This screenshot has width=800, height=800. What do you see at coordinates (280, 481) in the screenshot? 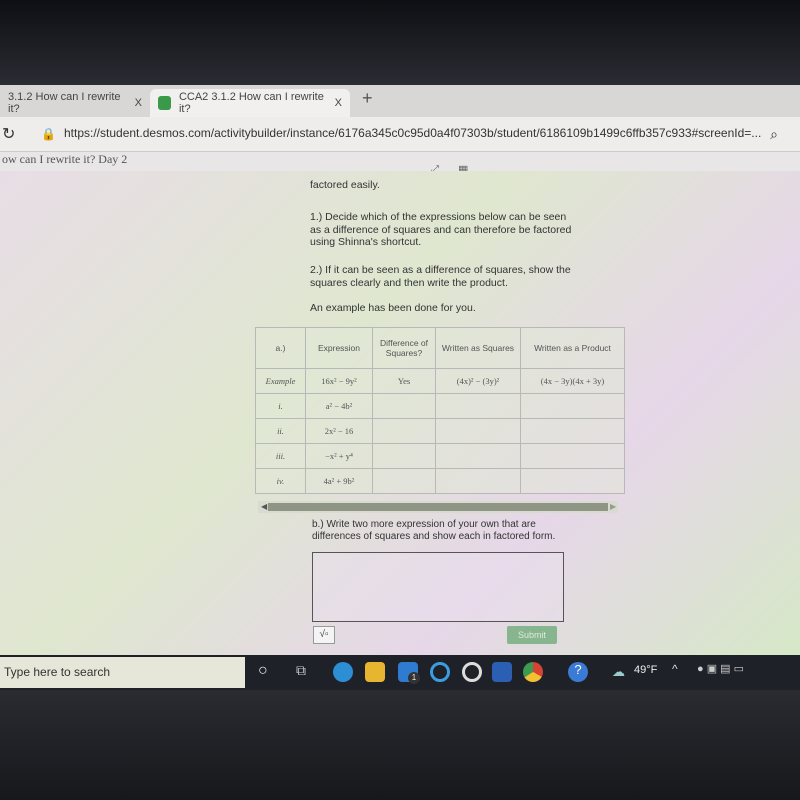
I see `row-label: iv.` at bounding box center [280, 481].